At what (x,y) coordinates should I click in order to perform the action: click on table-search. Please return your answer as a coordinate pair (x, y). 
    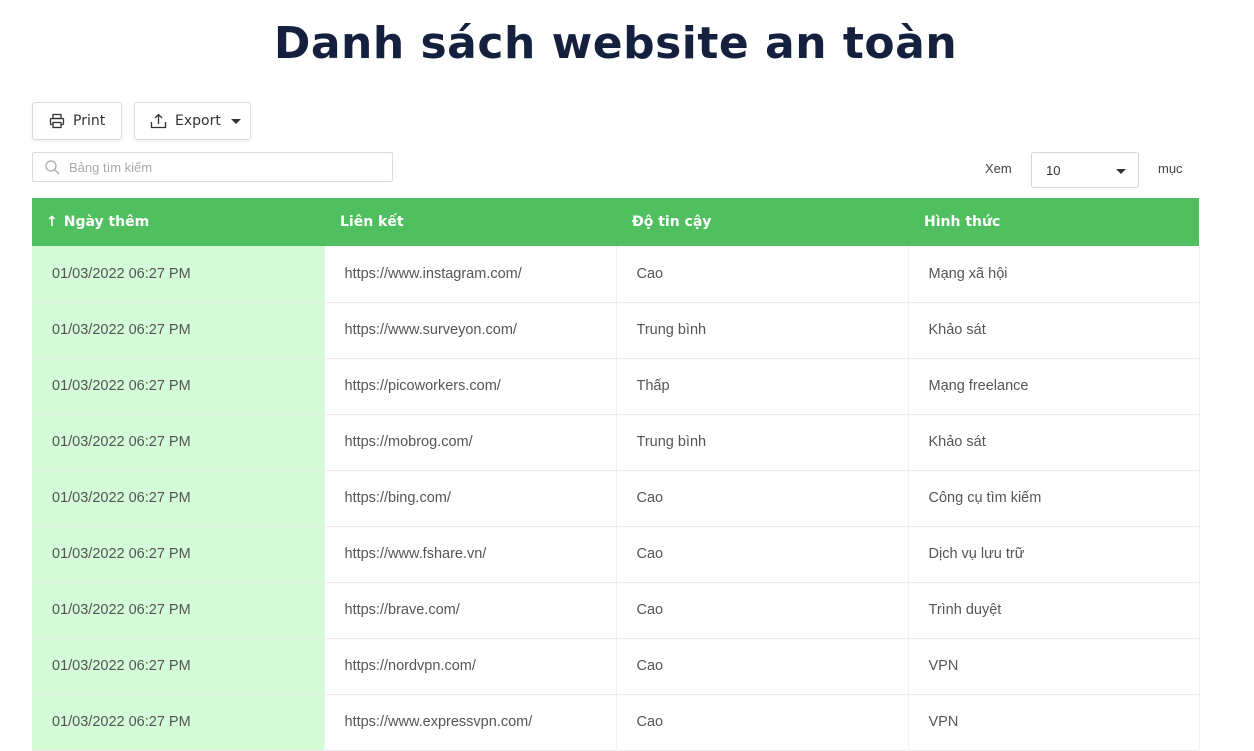
    Looking at the image, I should click on (212, 167).